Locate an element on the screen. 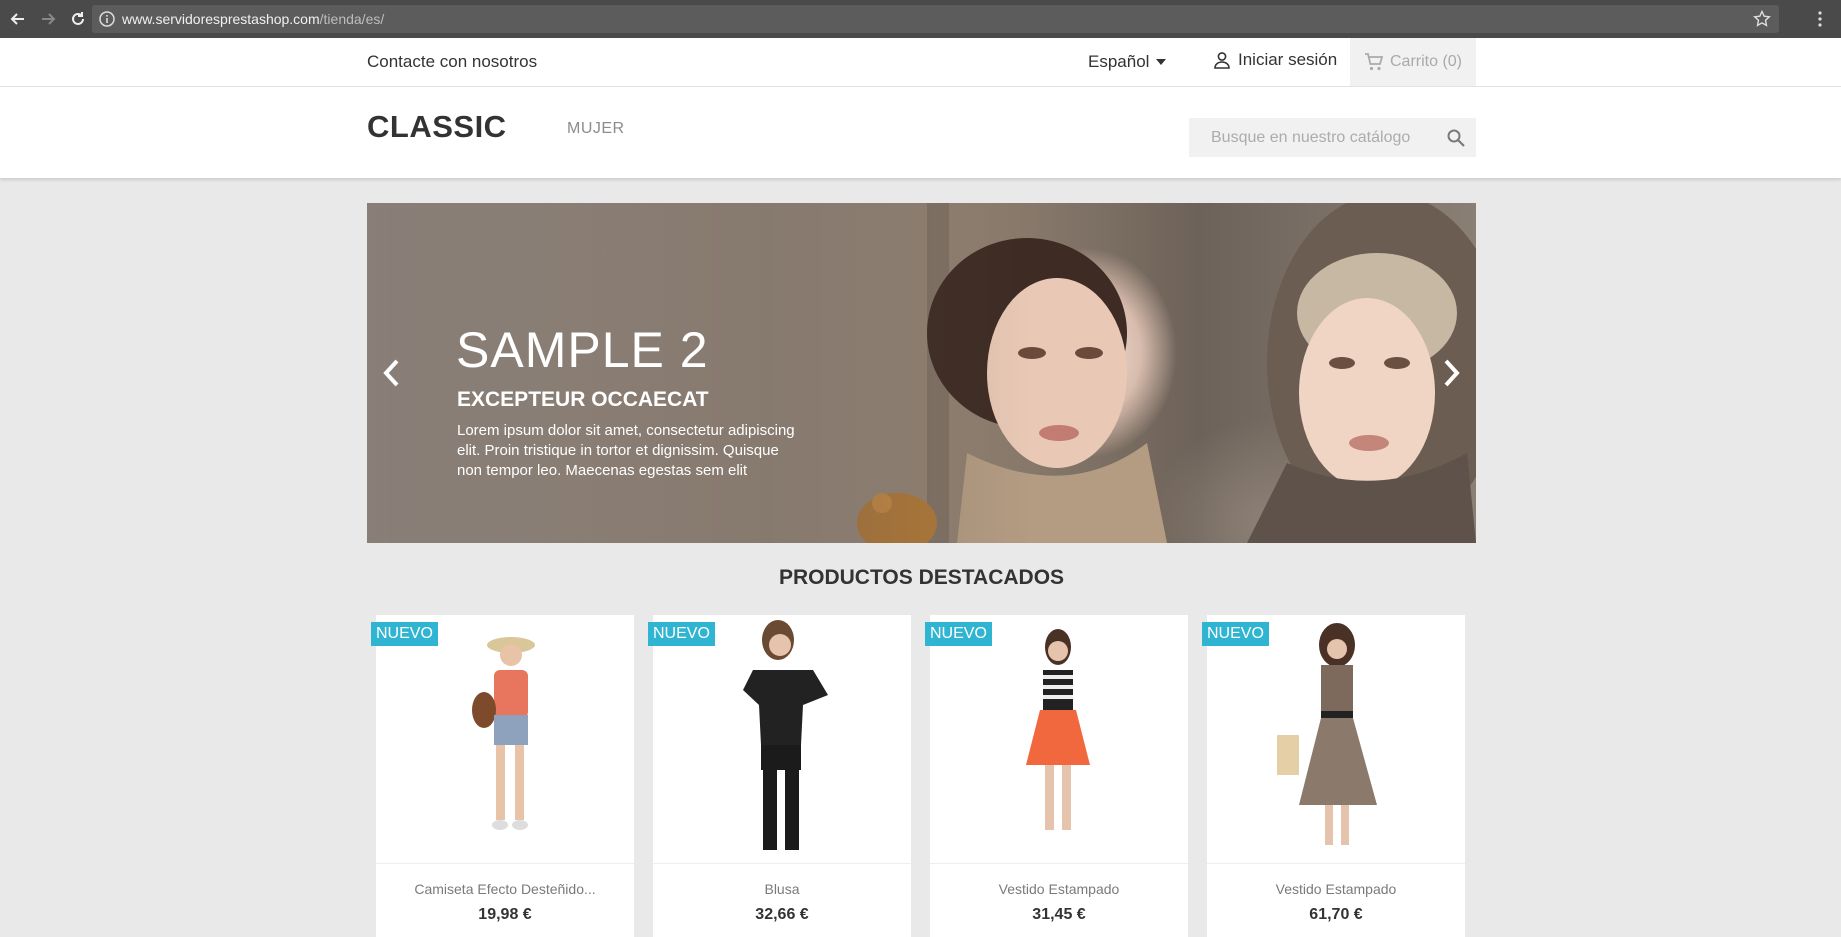  signin-link: Iniciar sesión is located at coordinates (1274, 60).